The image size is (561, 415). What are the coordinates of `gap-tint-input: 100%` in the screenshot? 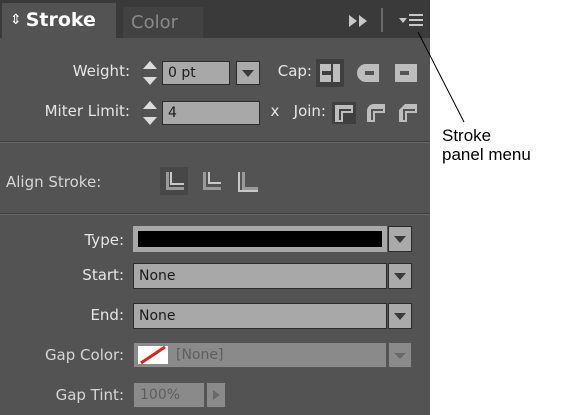 It's located at (169, 395).